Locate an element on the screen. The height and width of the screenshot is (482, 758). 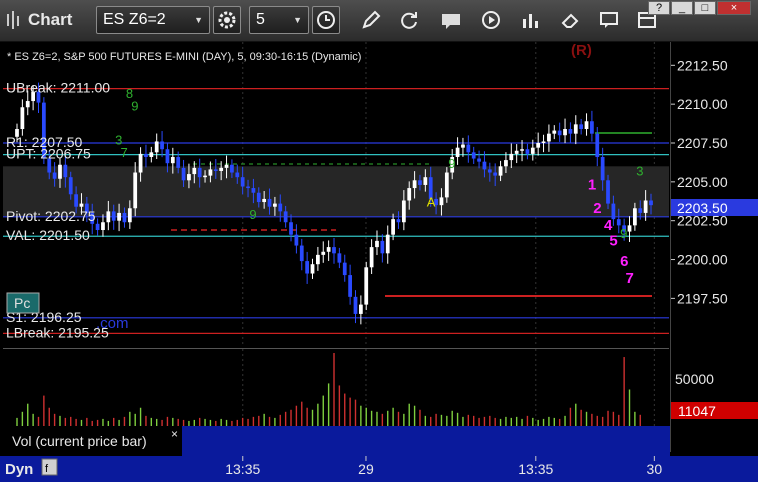
play-icon is located at coordinates (491, 20).